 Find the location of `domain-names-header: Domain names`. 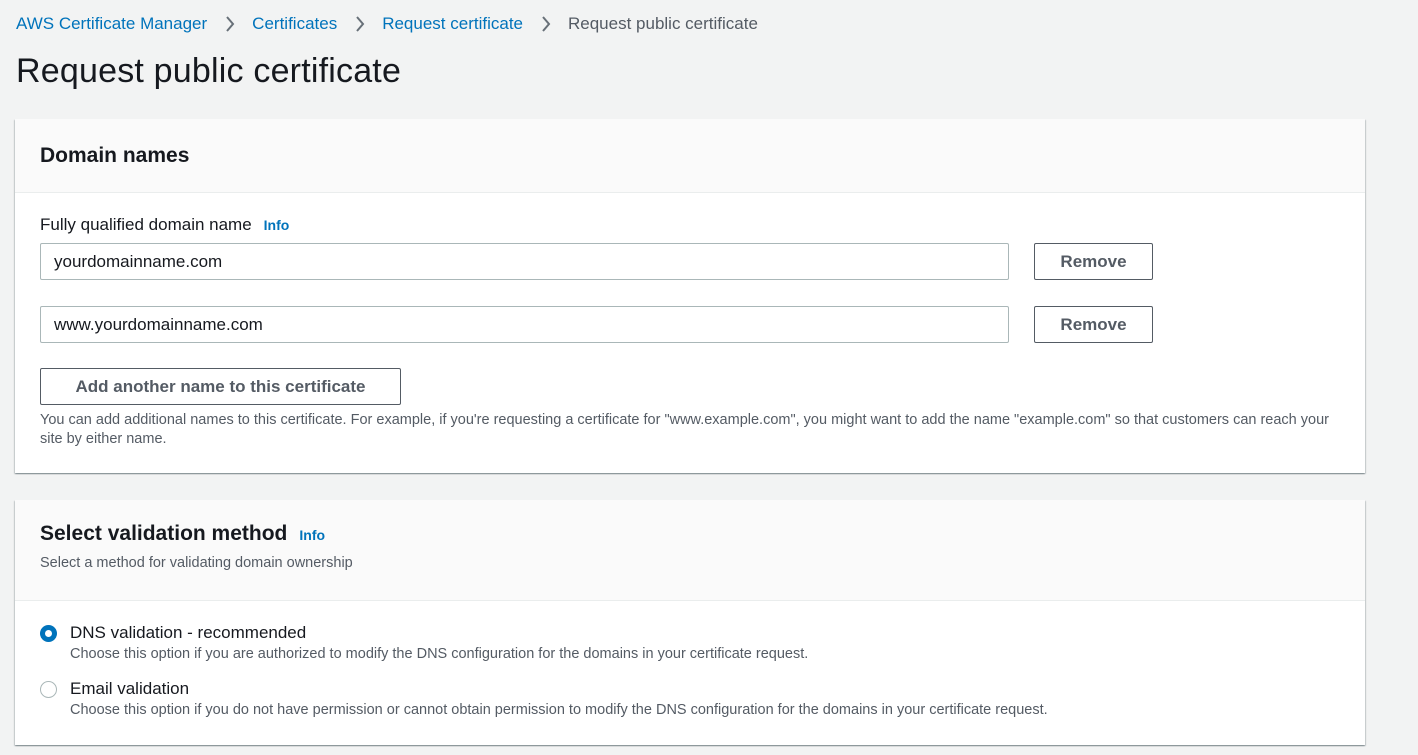

domain-names-header: Domain names is located at coordinates (690, 156).